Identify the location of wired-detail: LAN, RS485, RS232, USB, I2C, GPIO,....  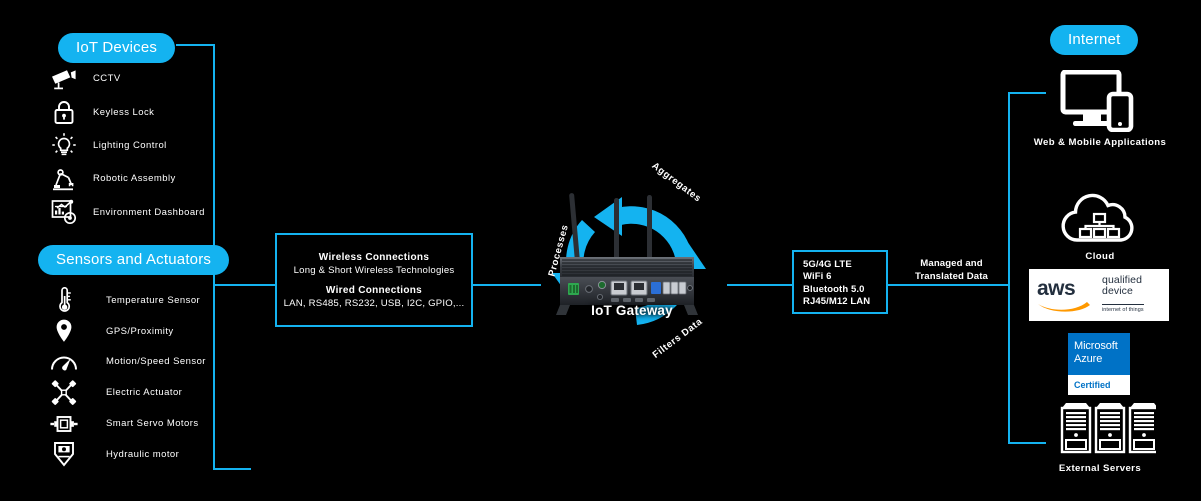
(374, 303).